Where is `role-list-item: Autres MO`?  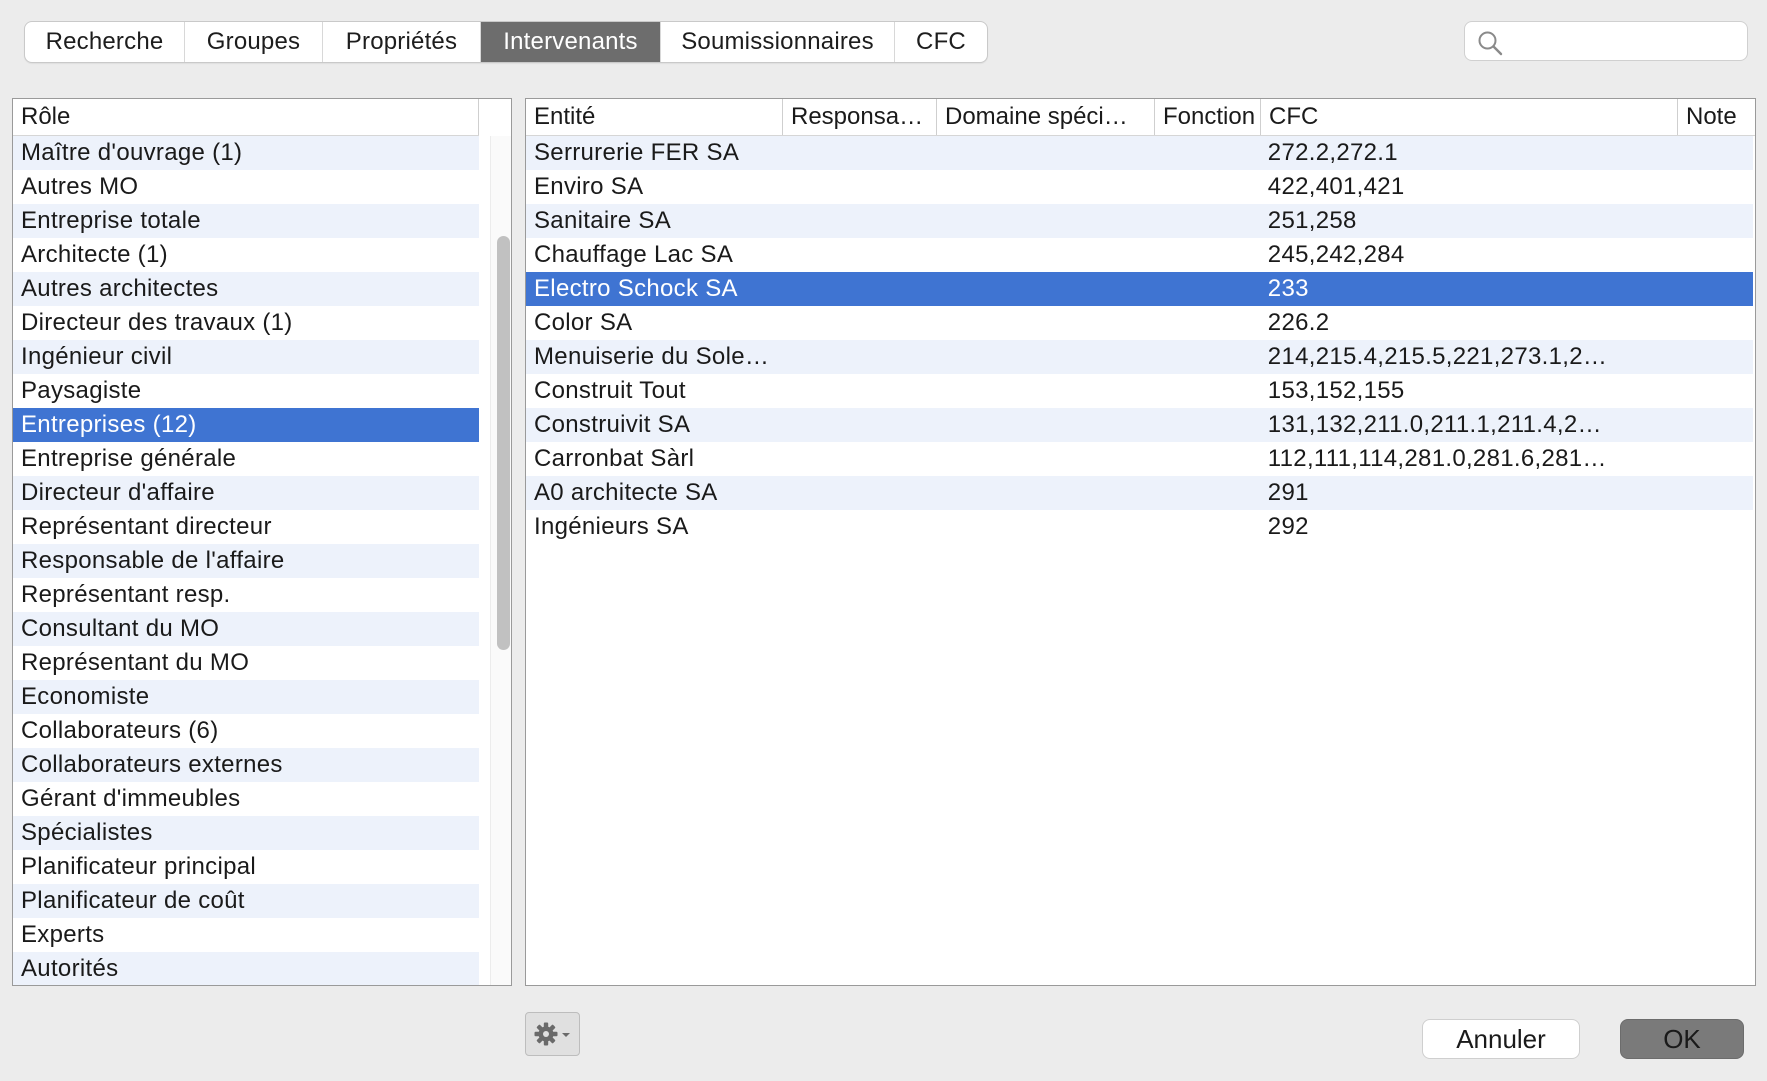
role-list-item: Autres MO is located at coordinates (246, 187).